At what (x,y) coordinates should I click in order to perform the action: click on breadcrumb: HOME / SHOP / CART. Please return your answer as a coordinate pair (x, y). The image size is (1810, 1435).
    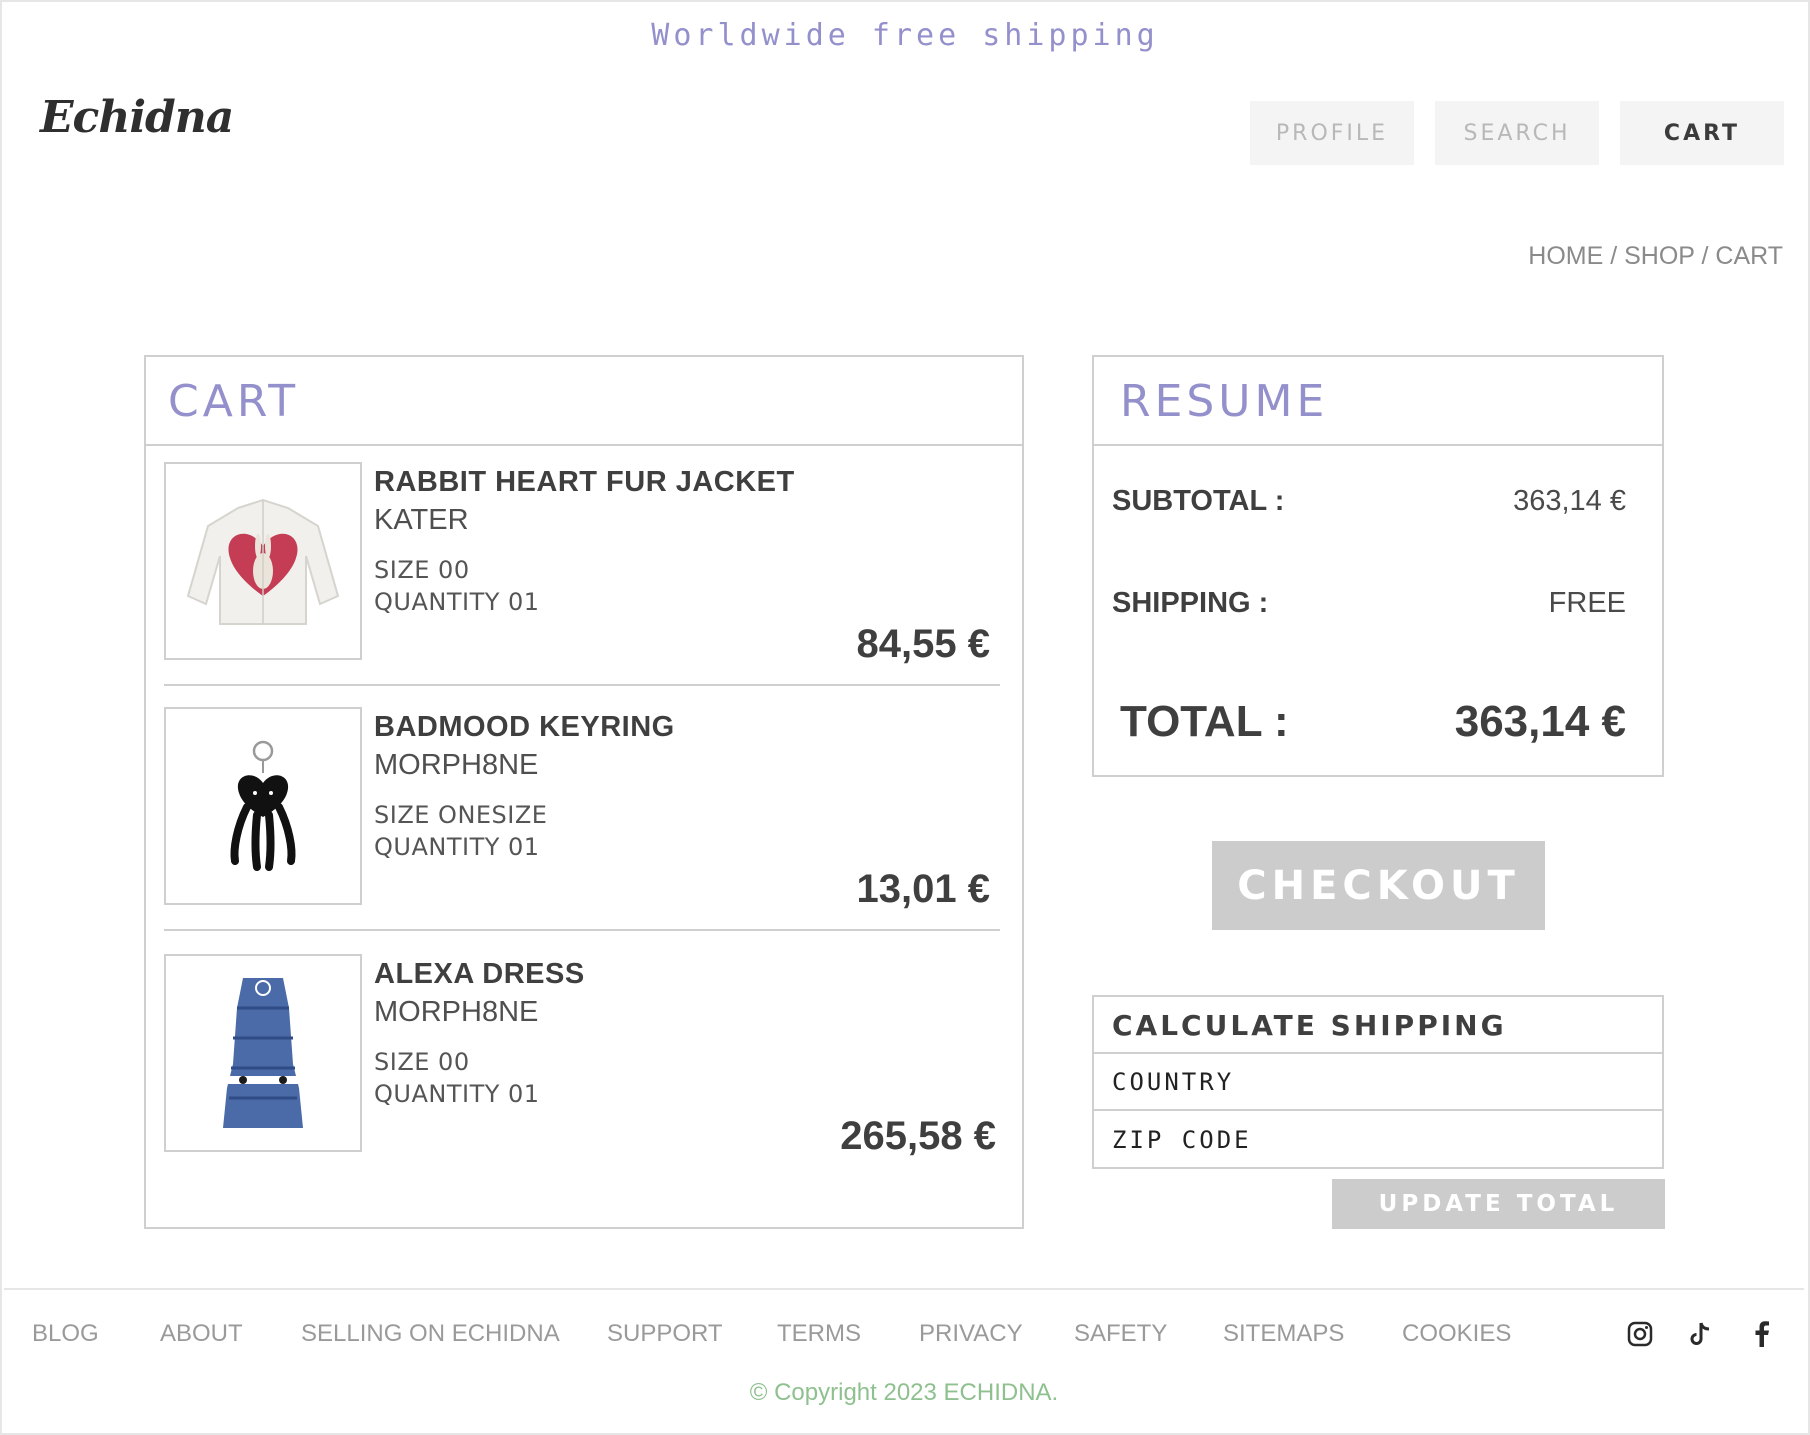
    Looking at the image, I should click on (1655, 256).